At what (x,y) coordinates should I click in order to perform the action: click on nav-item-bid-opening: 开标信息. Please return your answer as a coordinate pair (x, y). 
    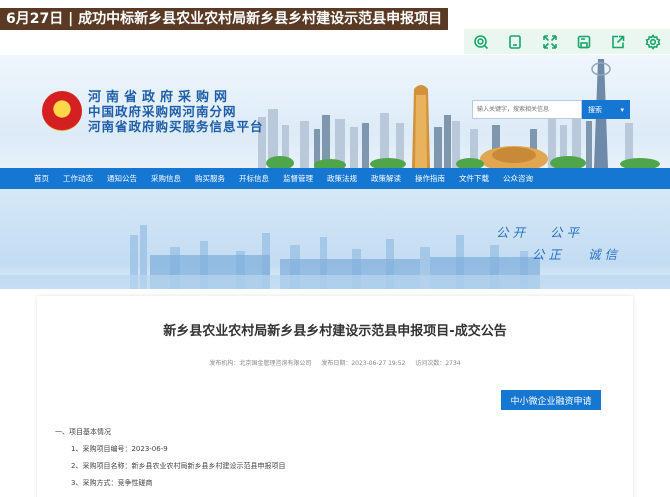
    Looking at the image, I should click on (254, 178).